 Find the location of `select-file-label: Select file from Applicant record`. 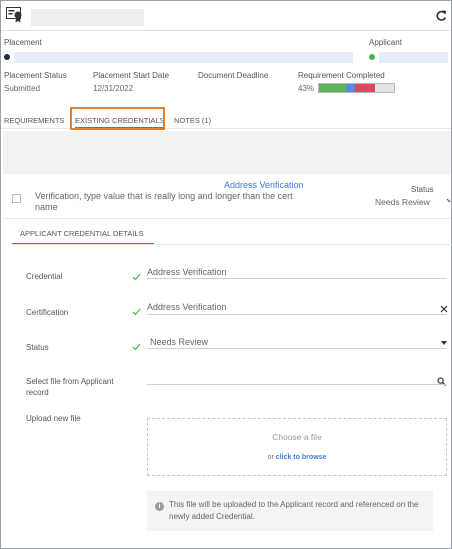

select-file-label: Select file from Applicant record is located at coordinates (70, 387).